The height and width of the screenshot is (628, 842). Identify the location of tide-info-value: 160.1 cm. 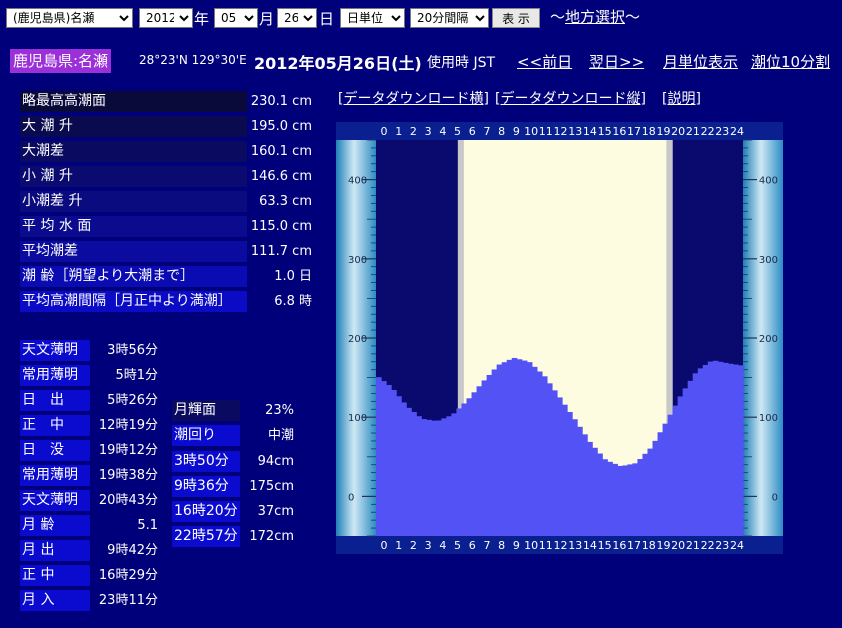
(281, 151).